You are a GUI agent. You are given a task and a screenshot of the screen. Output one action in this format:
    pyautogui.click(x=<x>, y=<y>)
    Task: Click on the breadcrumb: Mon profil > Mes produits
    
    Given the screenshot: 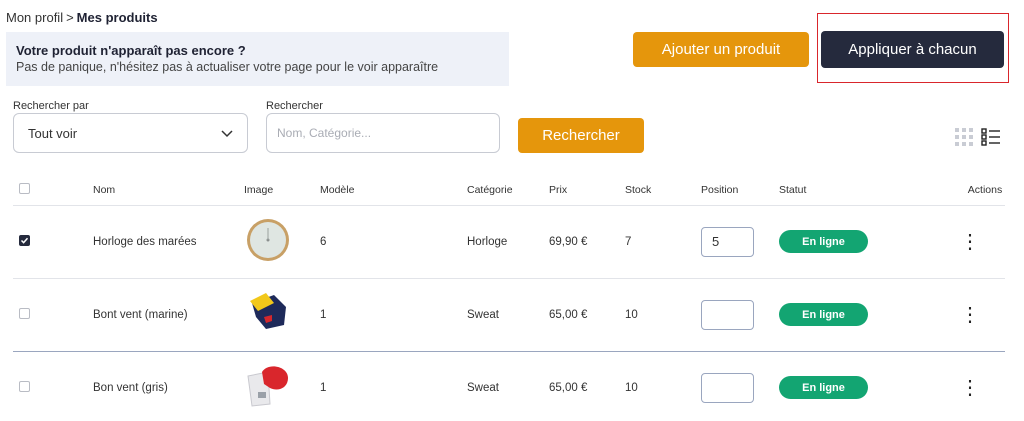 What is the action you would take?
    pyautogui.click(x=82, y=17)
    